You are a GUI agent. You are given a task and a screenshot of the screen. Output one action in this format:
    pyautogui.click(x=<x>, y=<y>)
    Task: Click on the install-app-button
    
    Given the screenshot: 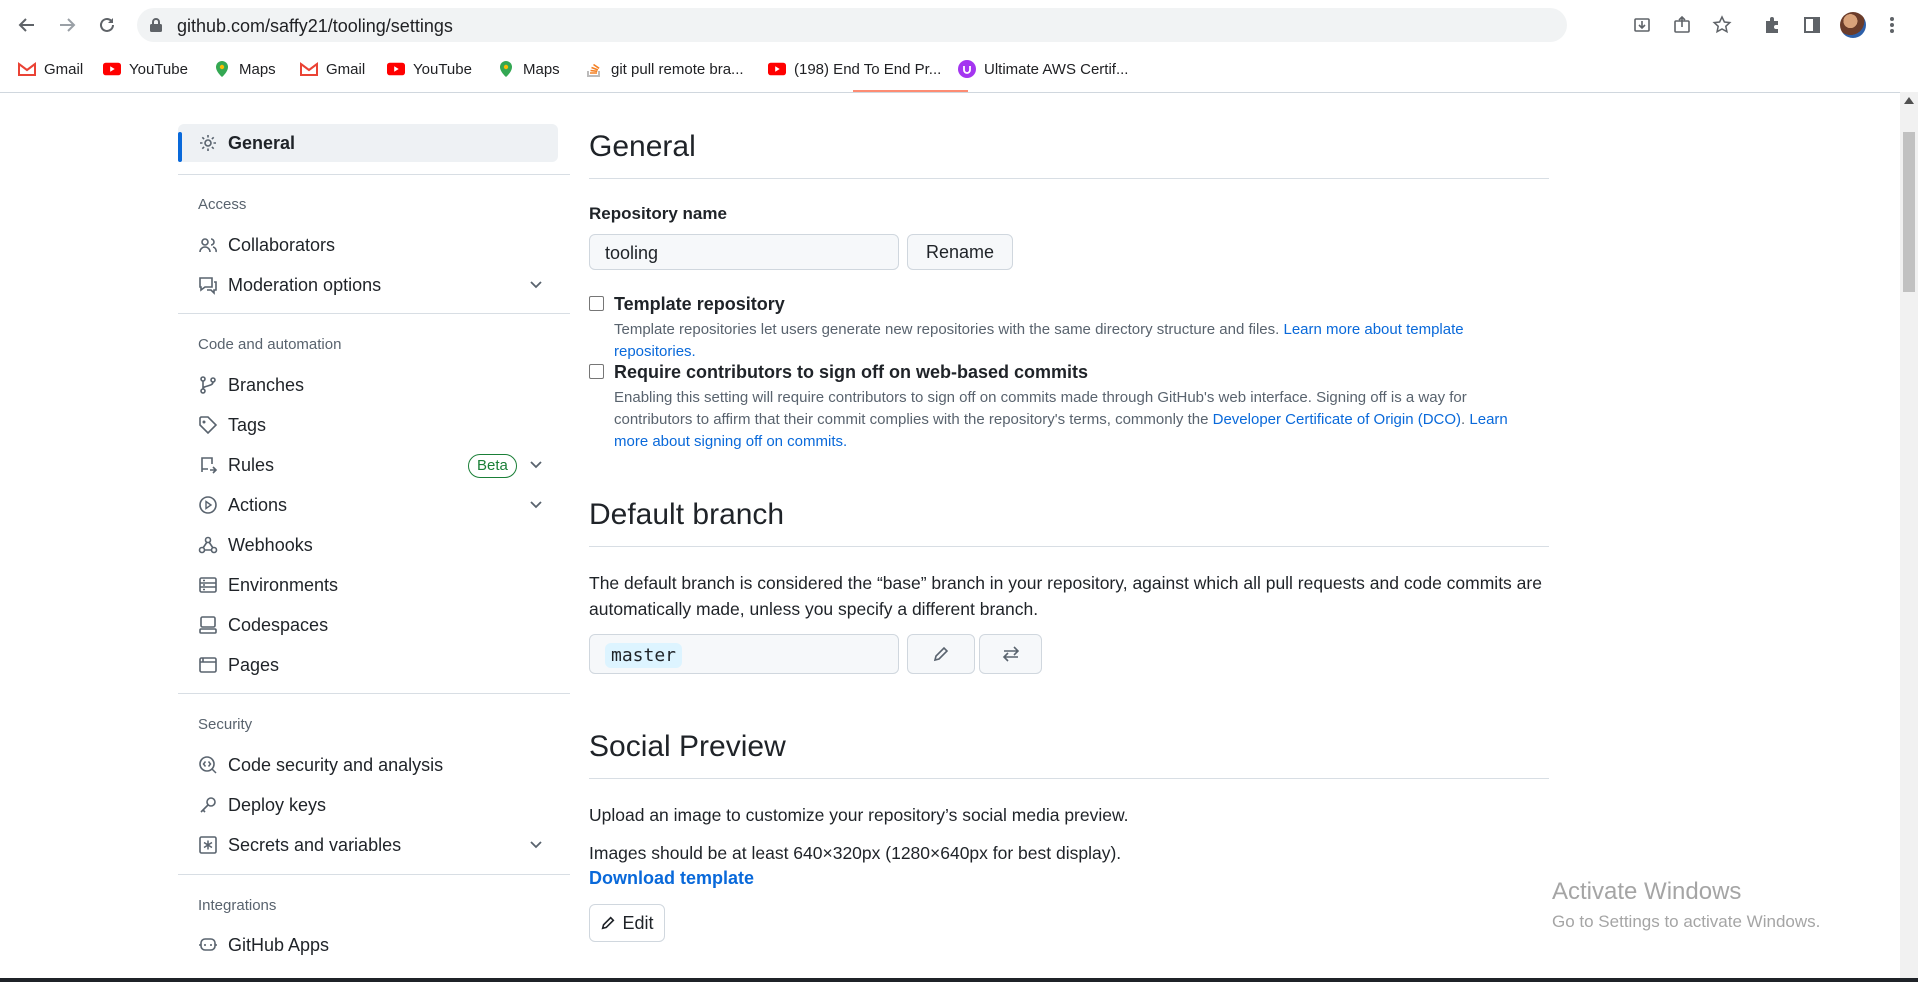 What is the action you would take?
    pyautogui.click(x=1642, y=25)
    